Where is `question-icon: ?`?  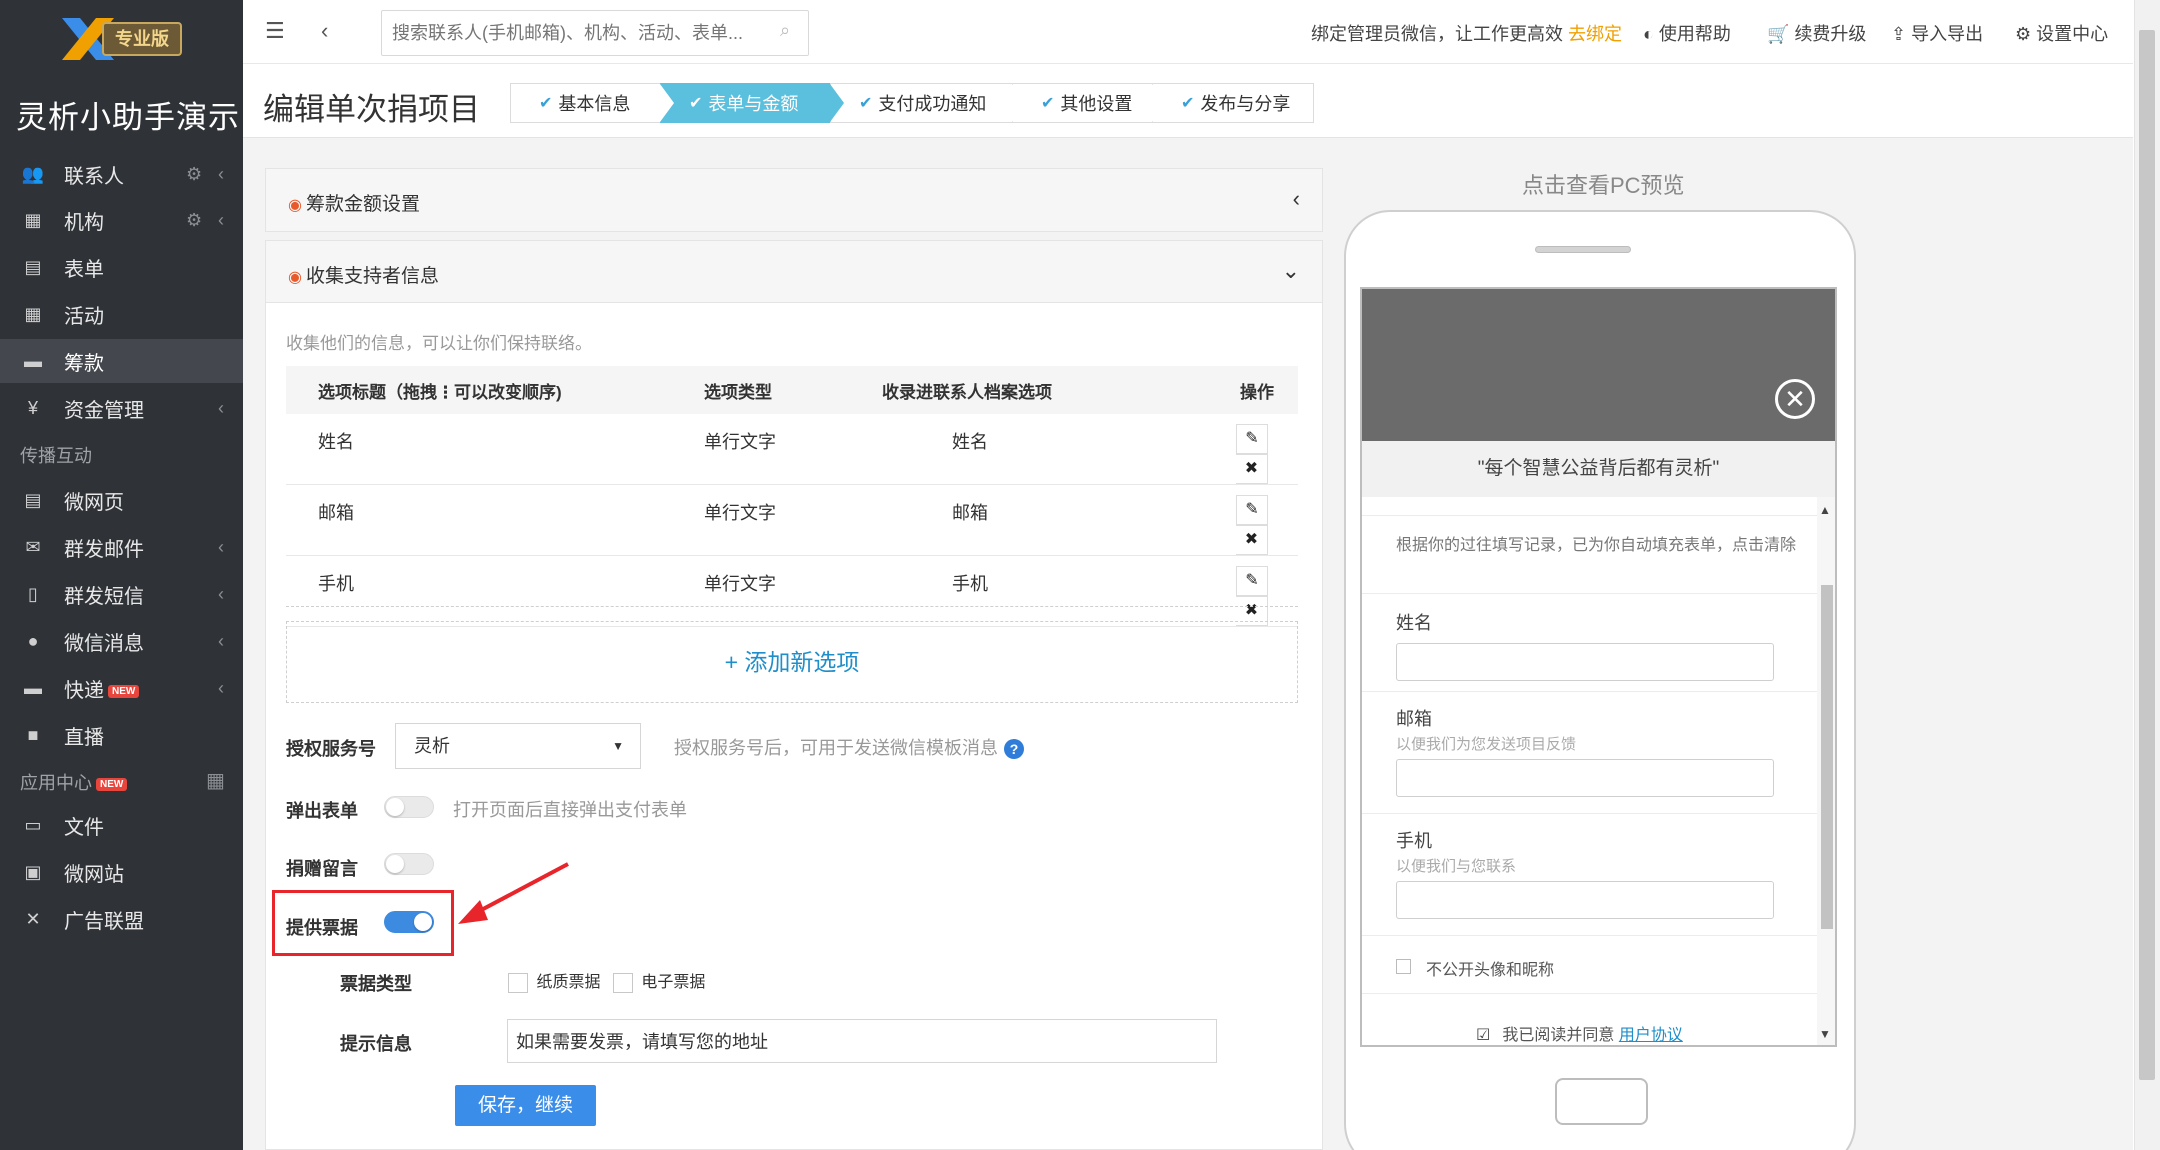
question-icon: ? is located at coordinates (1014, 749).